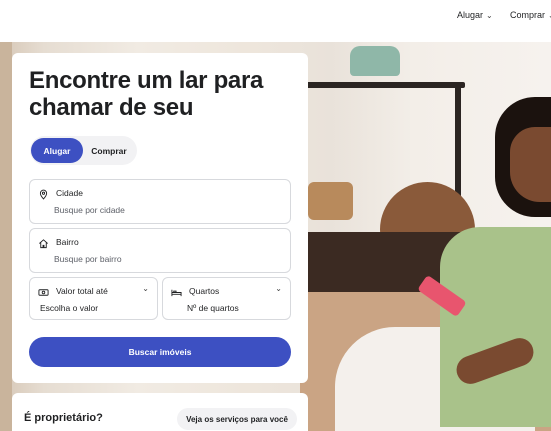  What do you see at coordinates (237, 419) in the screenshot?
I see `owner-services-button: Veja os serviços para você` at bounding box center [237, 419].